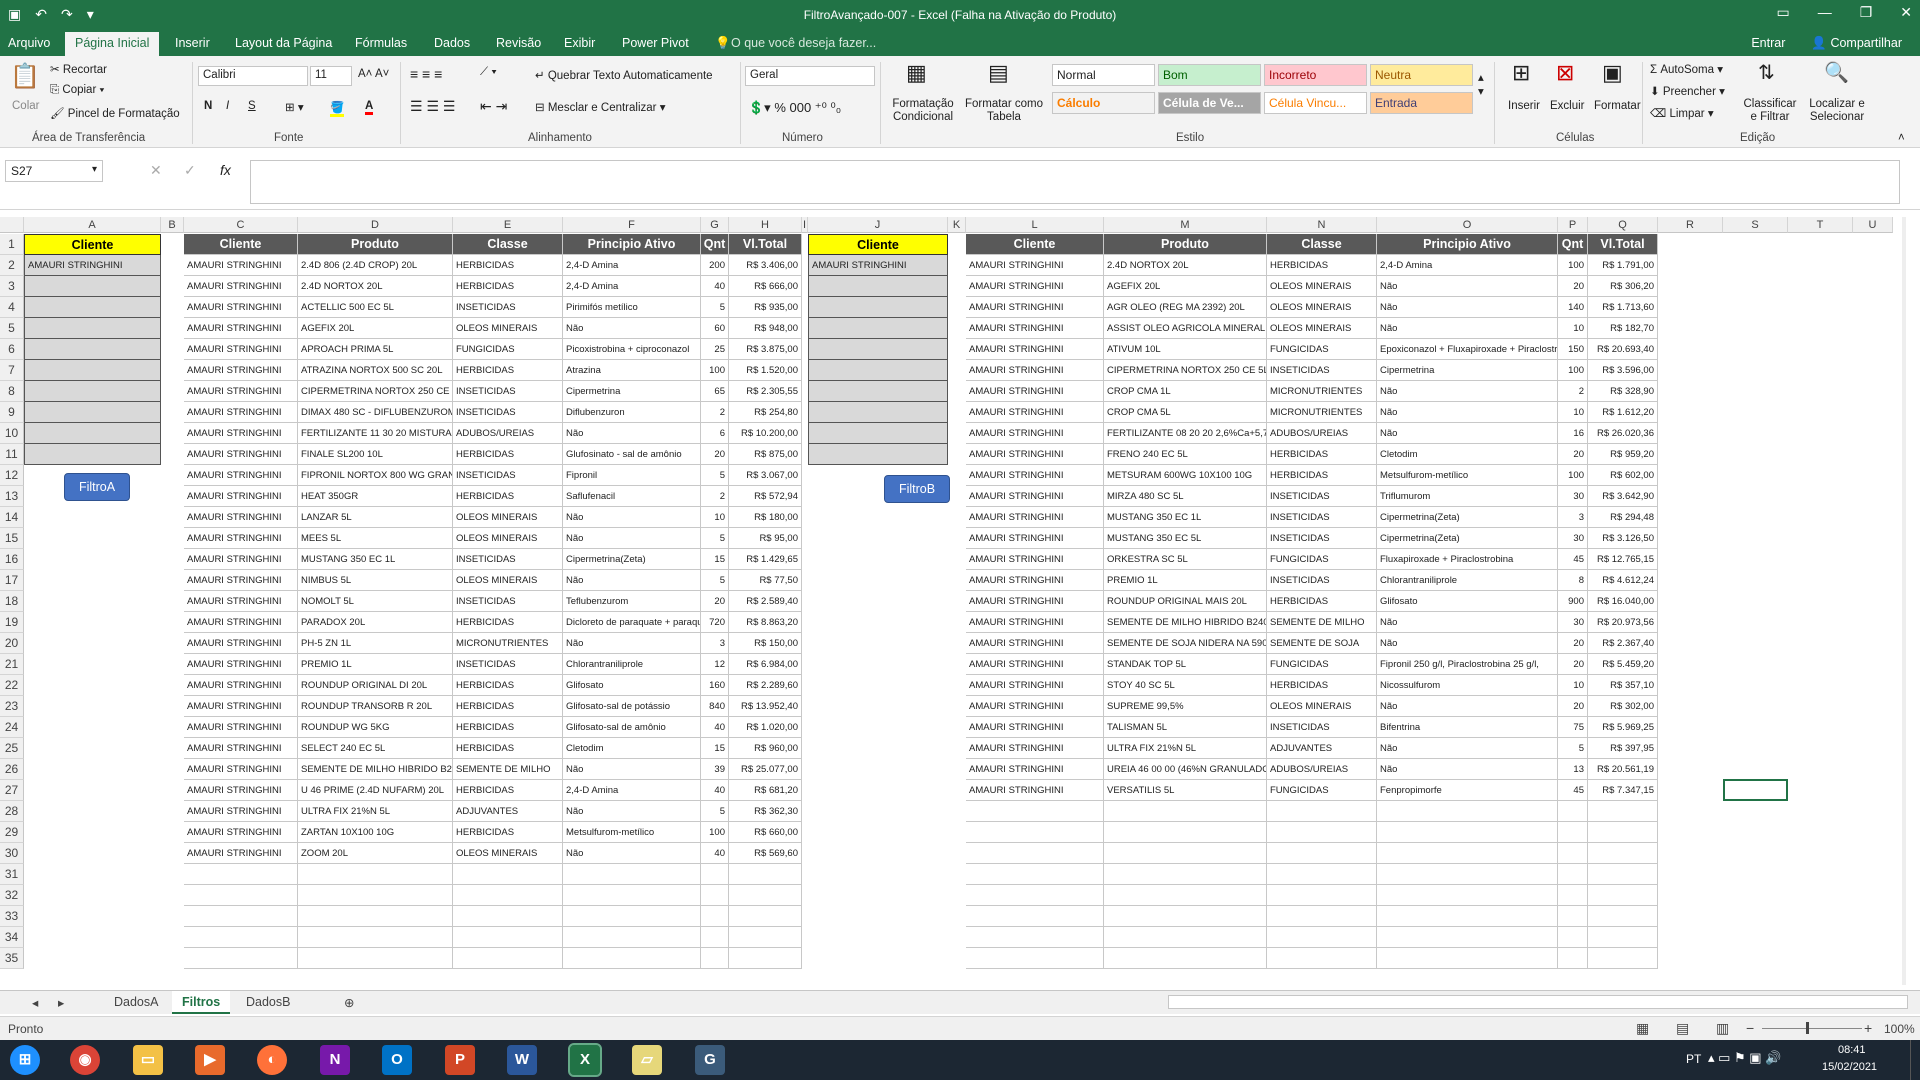  Describe the element at coordinates (78, 69) in the screenshot. I see `cut-button: ✂ Recortar` at that location.